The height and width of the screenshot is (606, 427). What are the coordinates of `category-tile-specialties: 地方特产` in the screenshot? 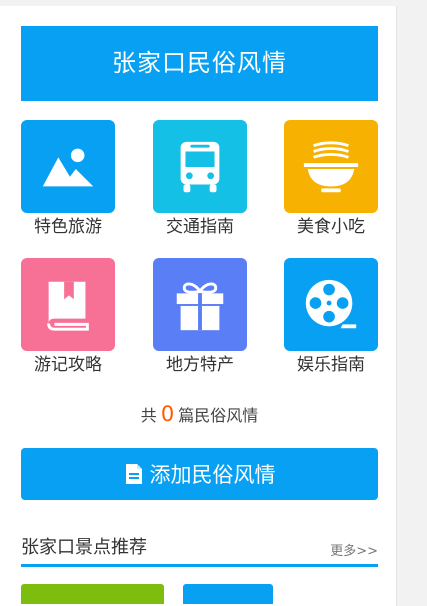 It's located at (200, 317).